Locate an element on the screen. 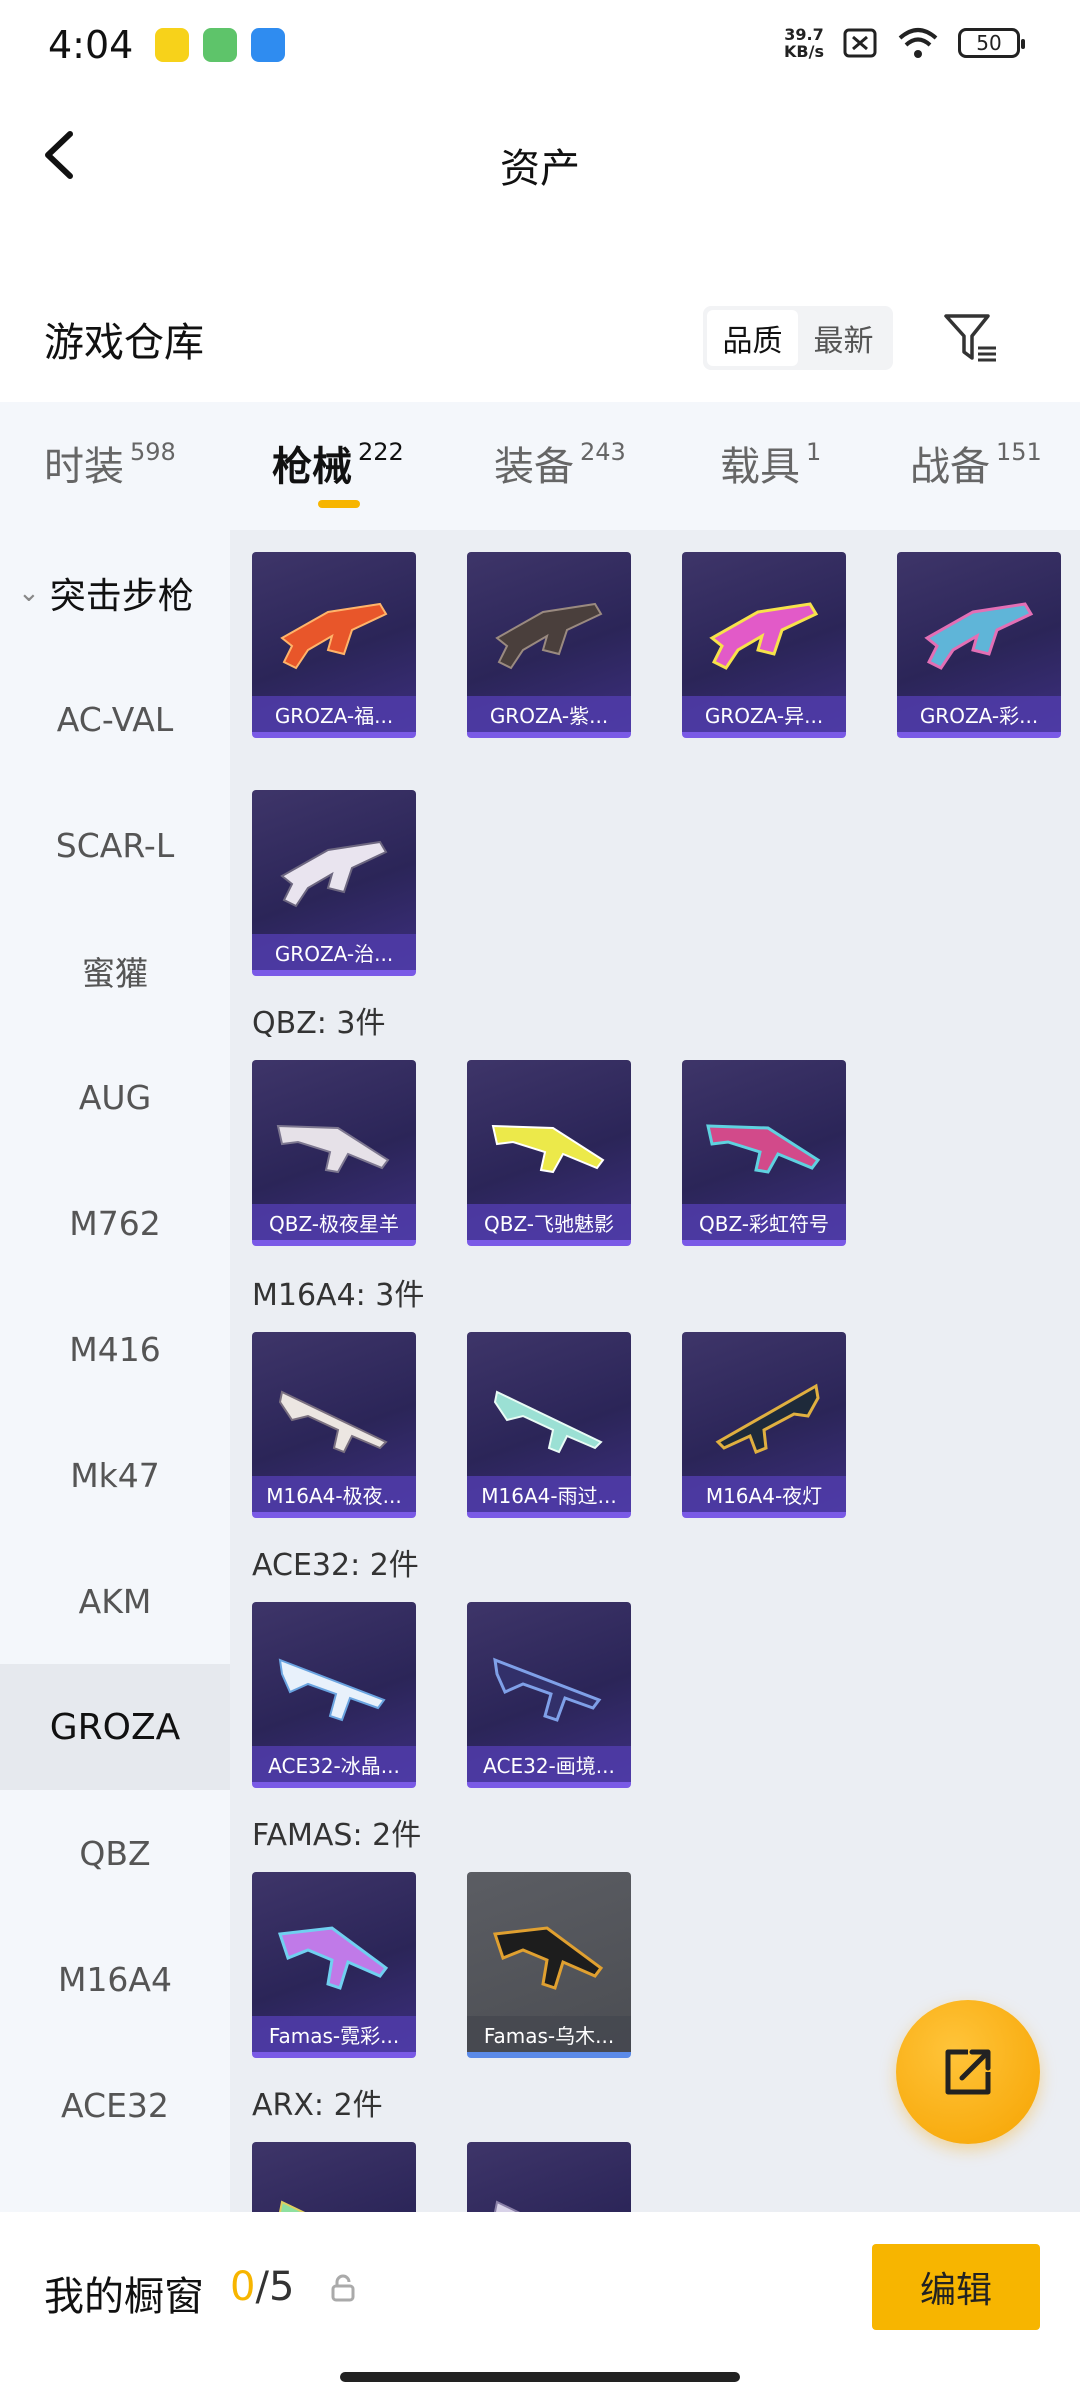 This screenshot has width=1080, height=2400. sidebar-item-mk47: Mk47 is located at coordinates (115, 1475).